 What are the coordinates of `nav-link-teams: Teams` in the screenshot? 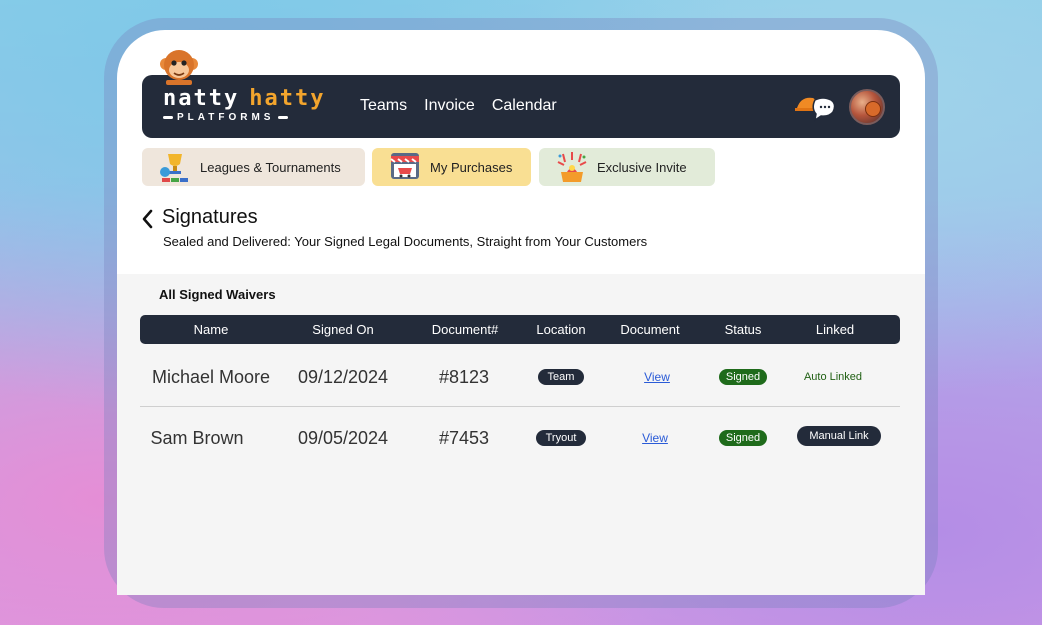 It's located at (383, 106).